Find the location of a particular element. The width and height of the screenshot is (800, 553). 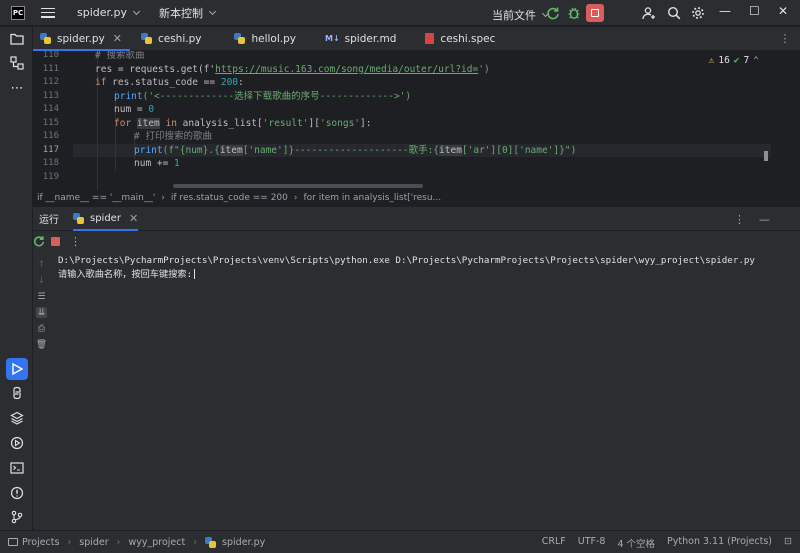

status-path-item: Projects is located at coordinates (40, 542).